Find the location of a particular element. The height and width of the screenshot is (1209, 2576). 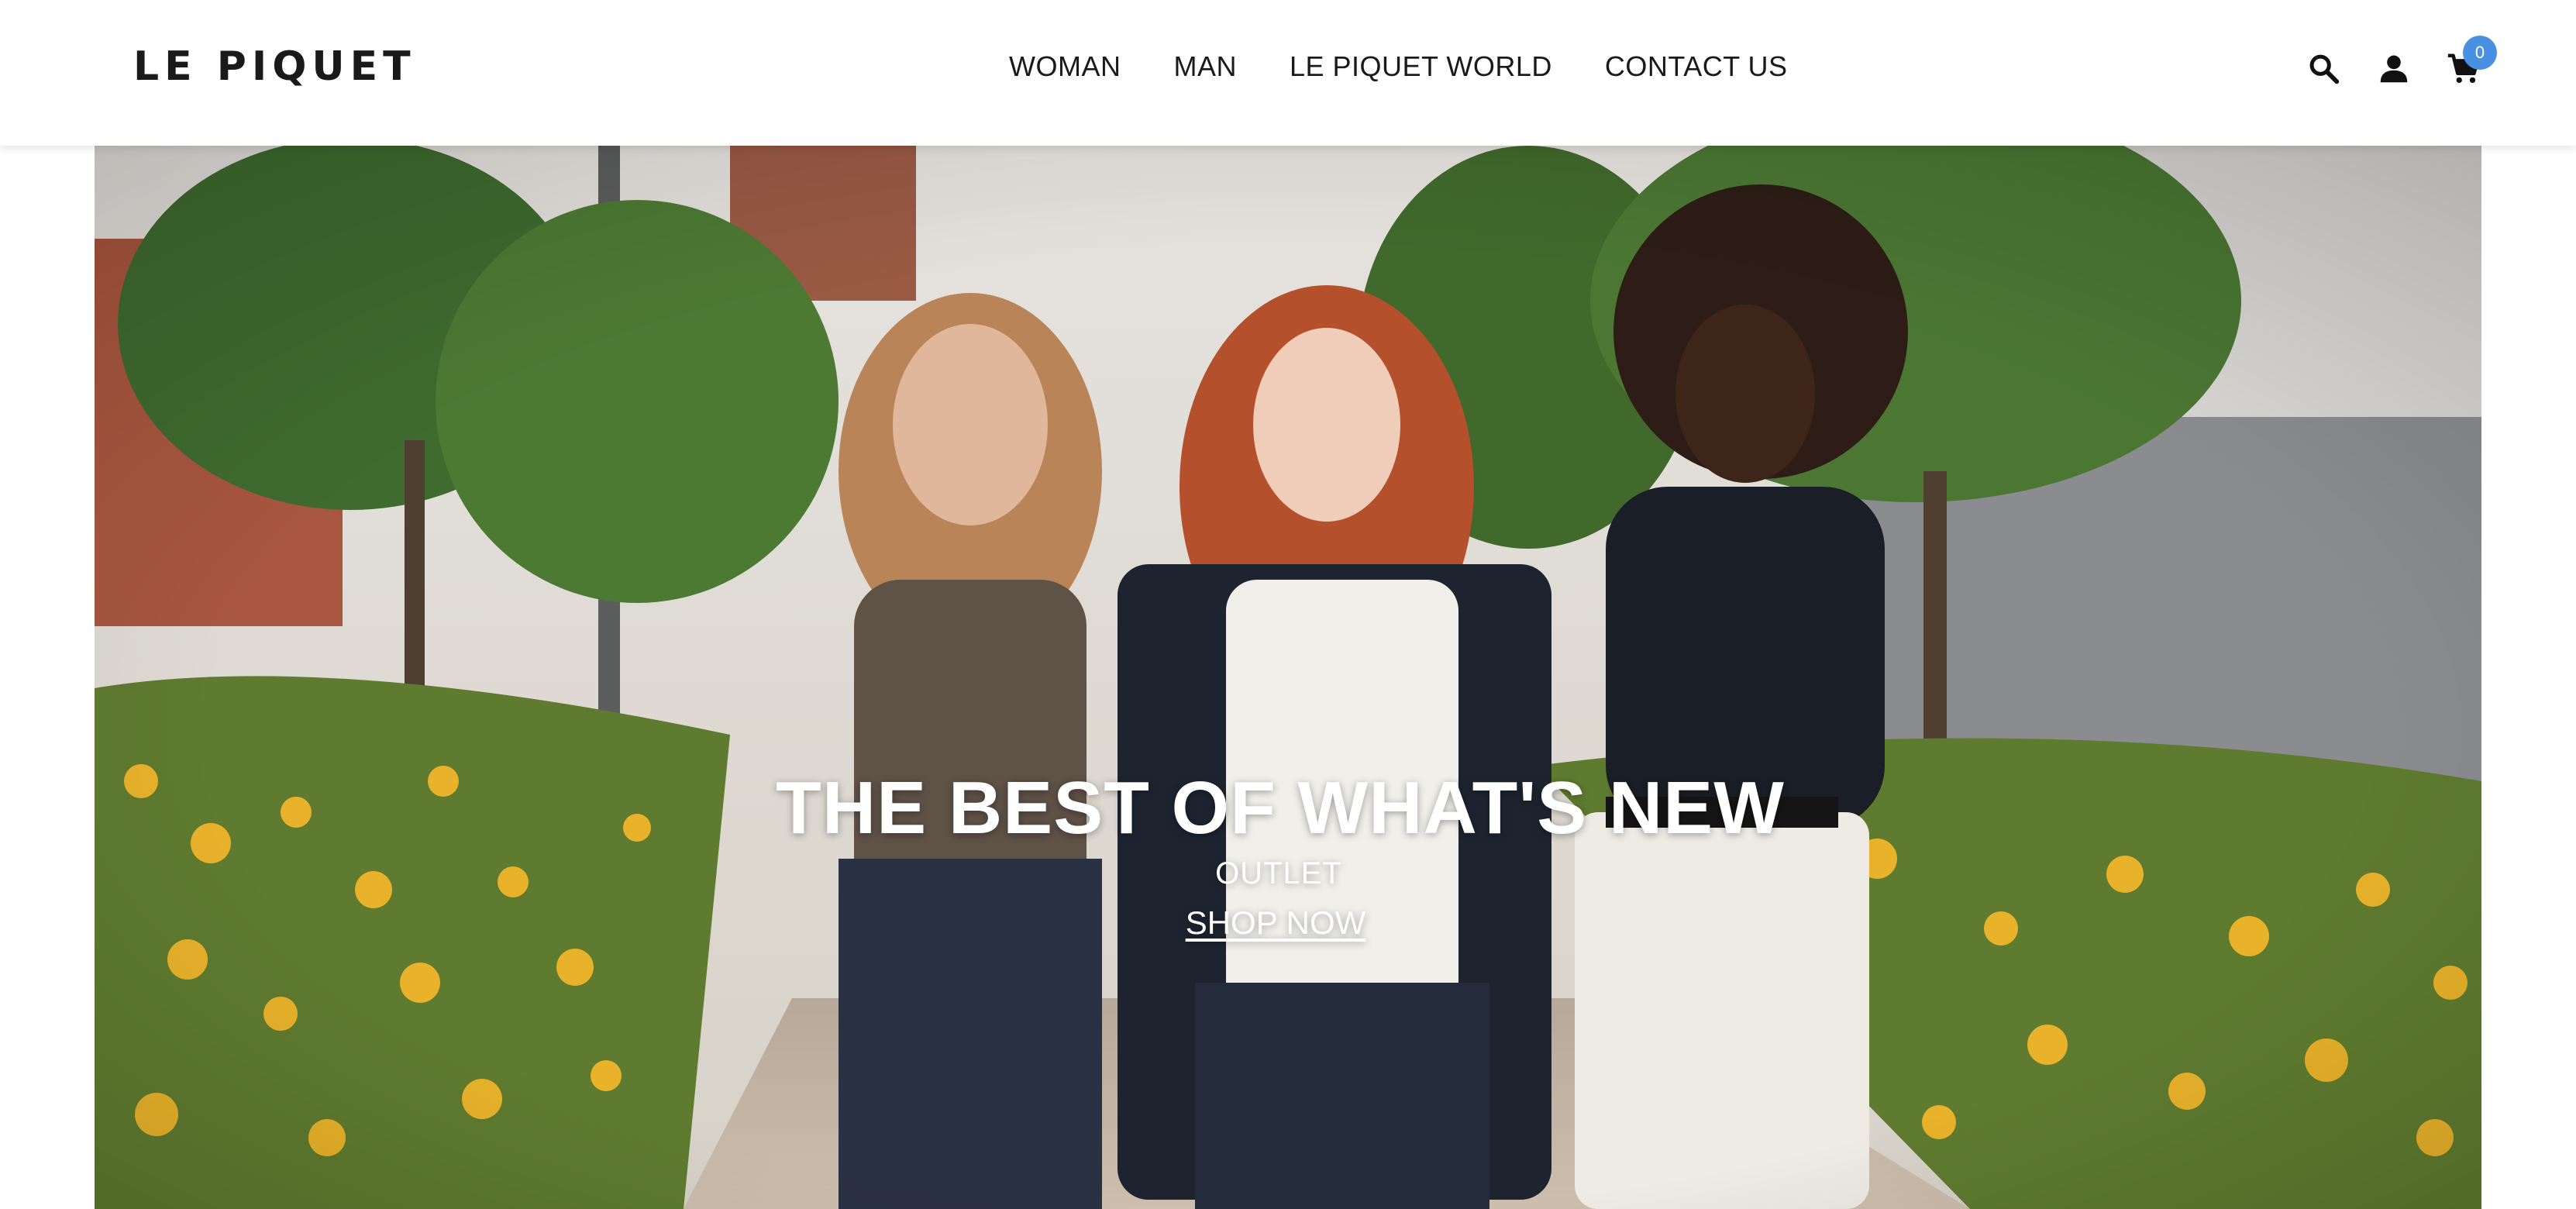

brand-logo: LE PIQUET is located at coordinates (274, 66).